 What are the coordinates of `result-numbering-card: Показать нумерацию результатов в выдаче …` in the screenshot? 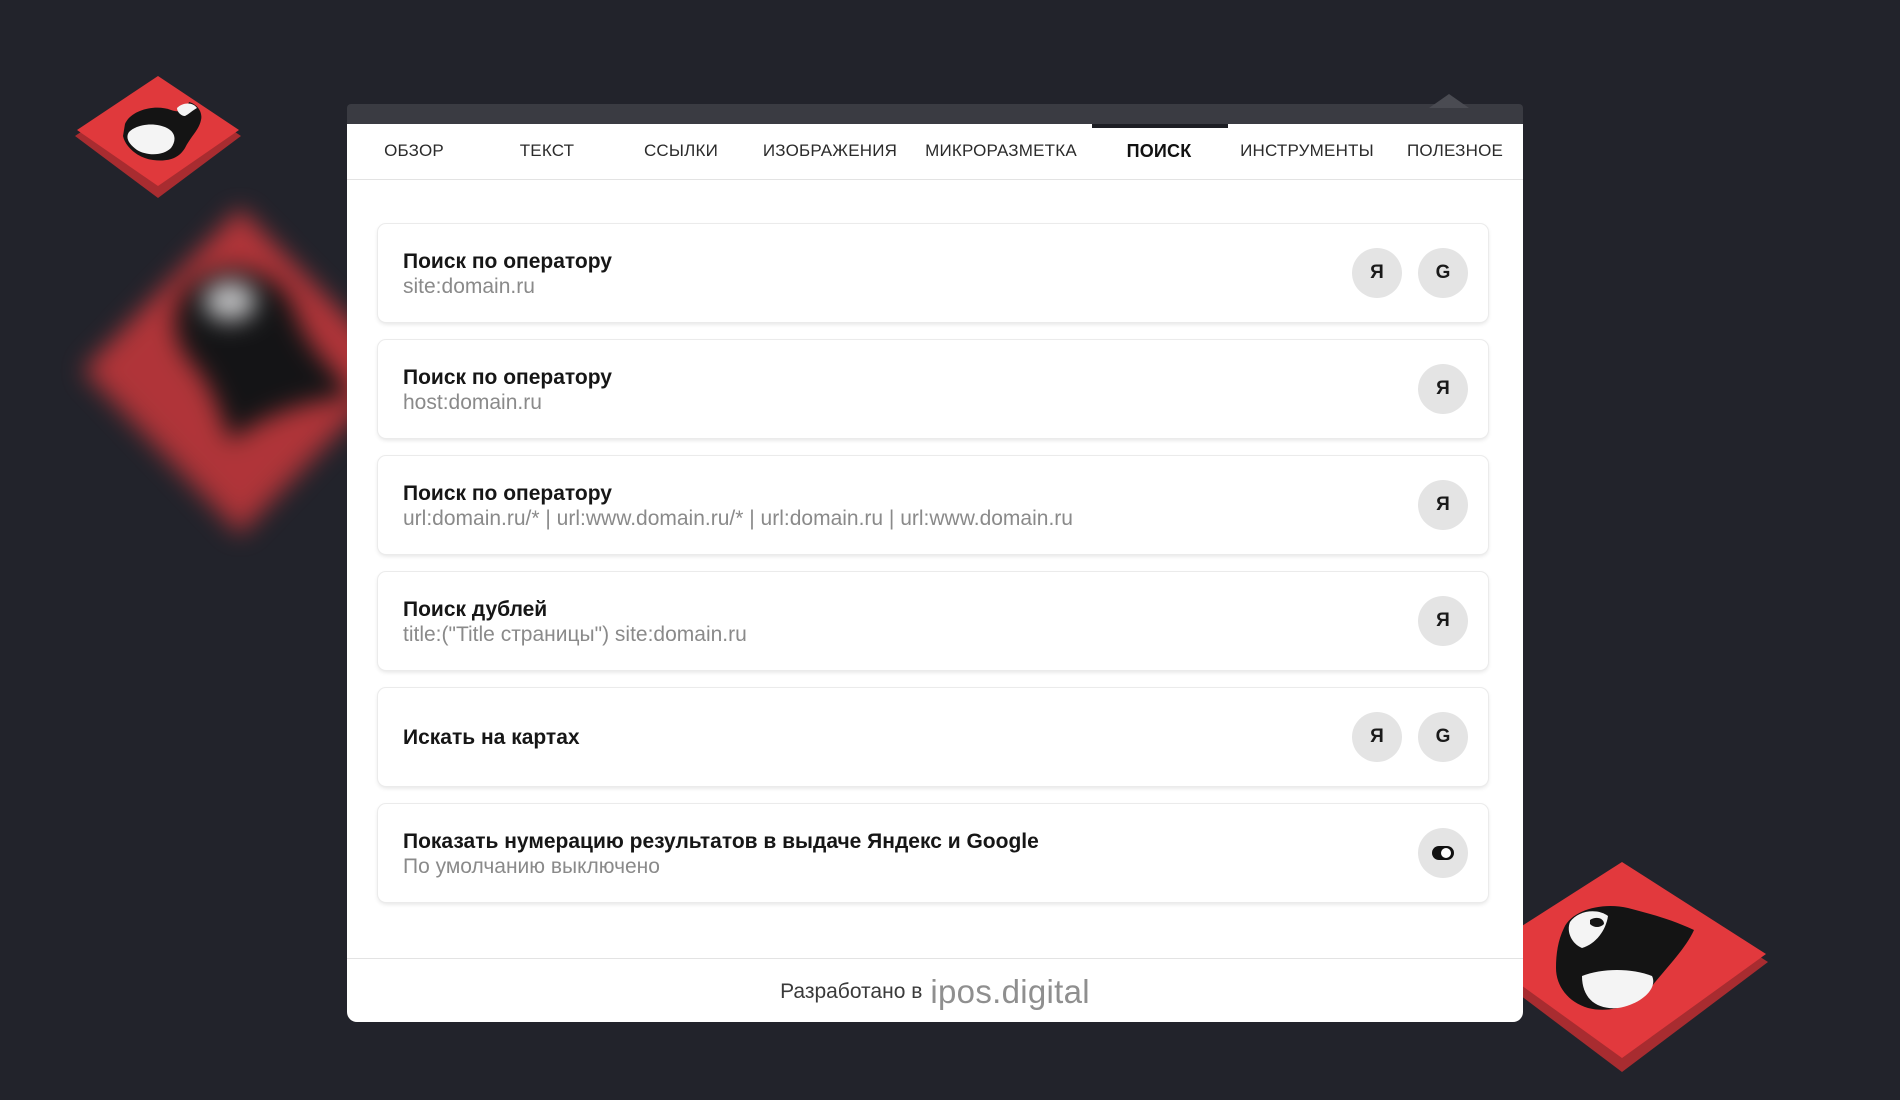 It's located at (933, 853).